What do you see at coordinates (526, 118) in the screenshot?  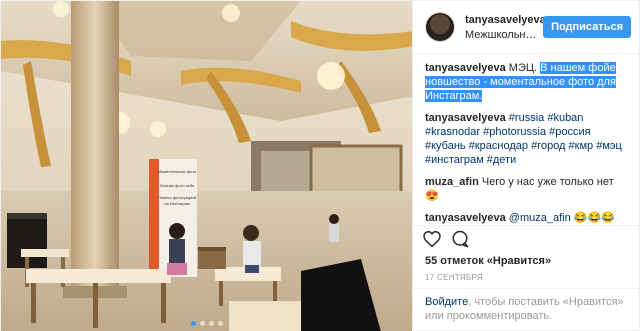 I see `hashtag: #russia` at bounding box center [526, 118].